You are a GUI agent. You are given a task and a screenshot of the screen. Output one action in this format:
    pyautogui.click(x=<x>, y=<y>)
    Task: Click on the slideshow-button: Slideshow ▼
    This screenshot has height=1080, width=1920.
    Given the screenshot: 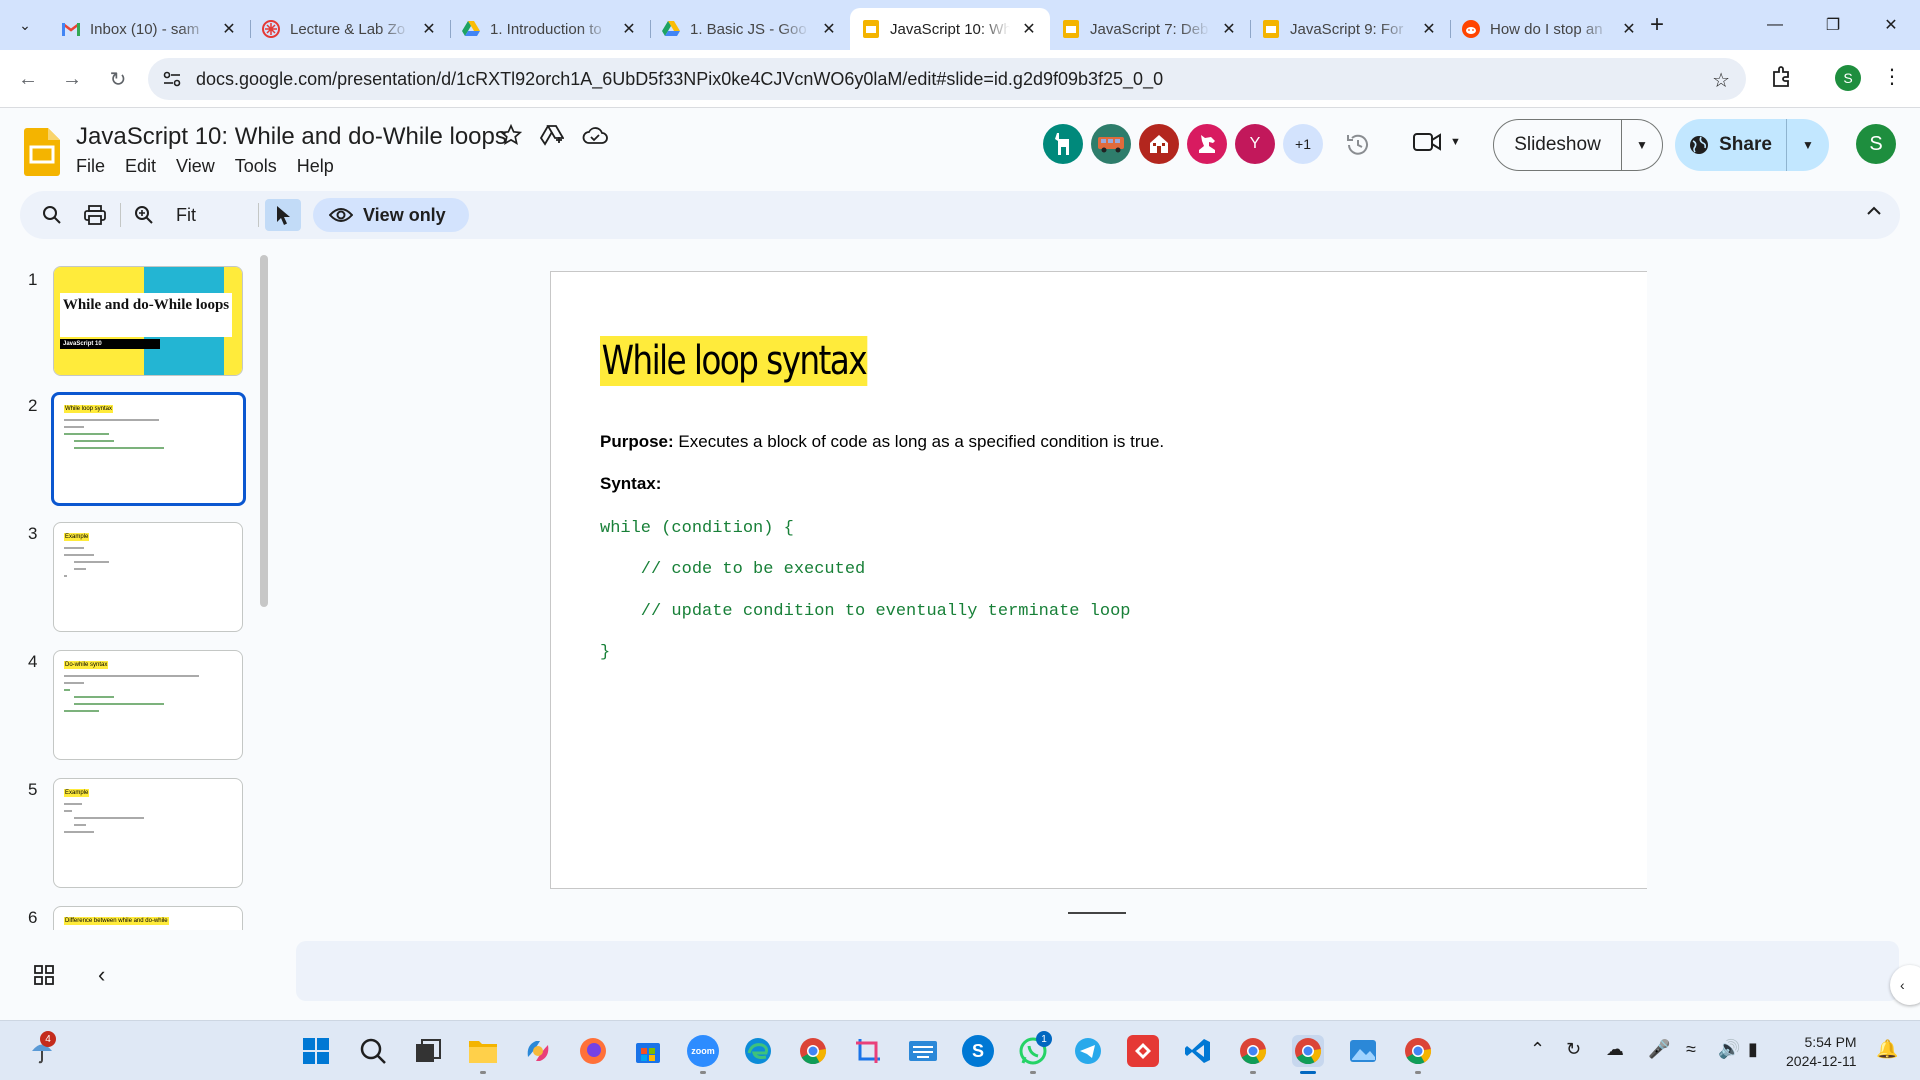 What is the action you would take?
    pyautogui.click(x=1578, y=145)
    